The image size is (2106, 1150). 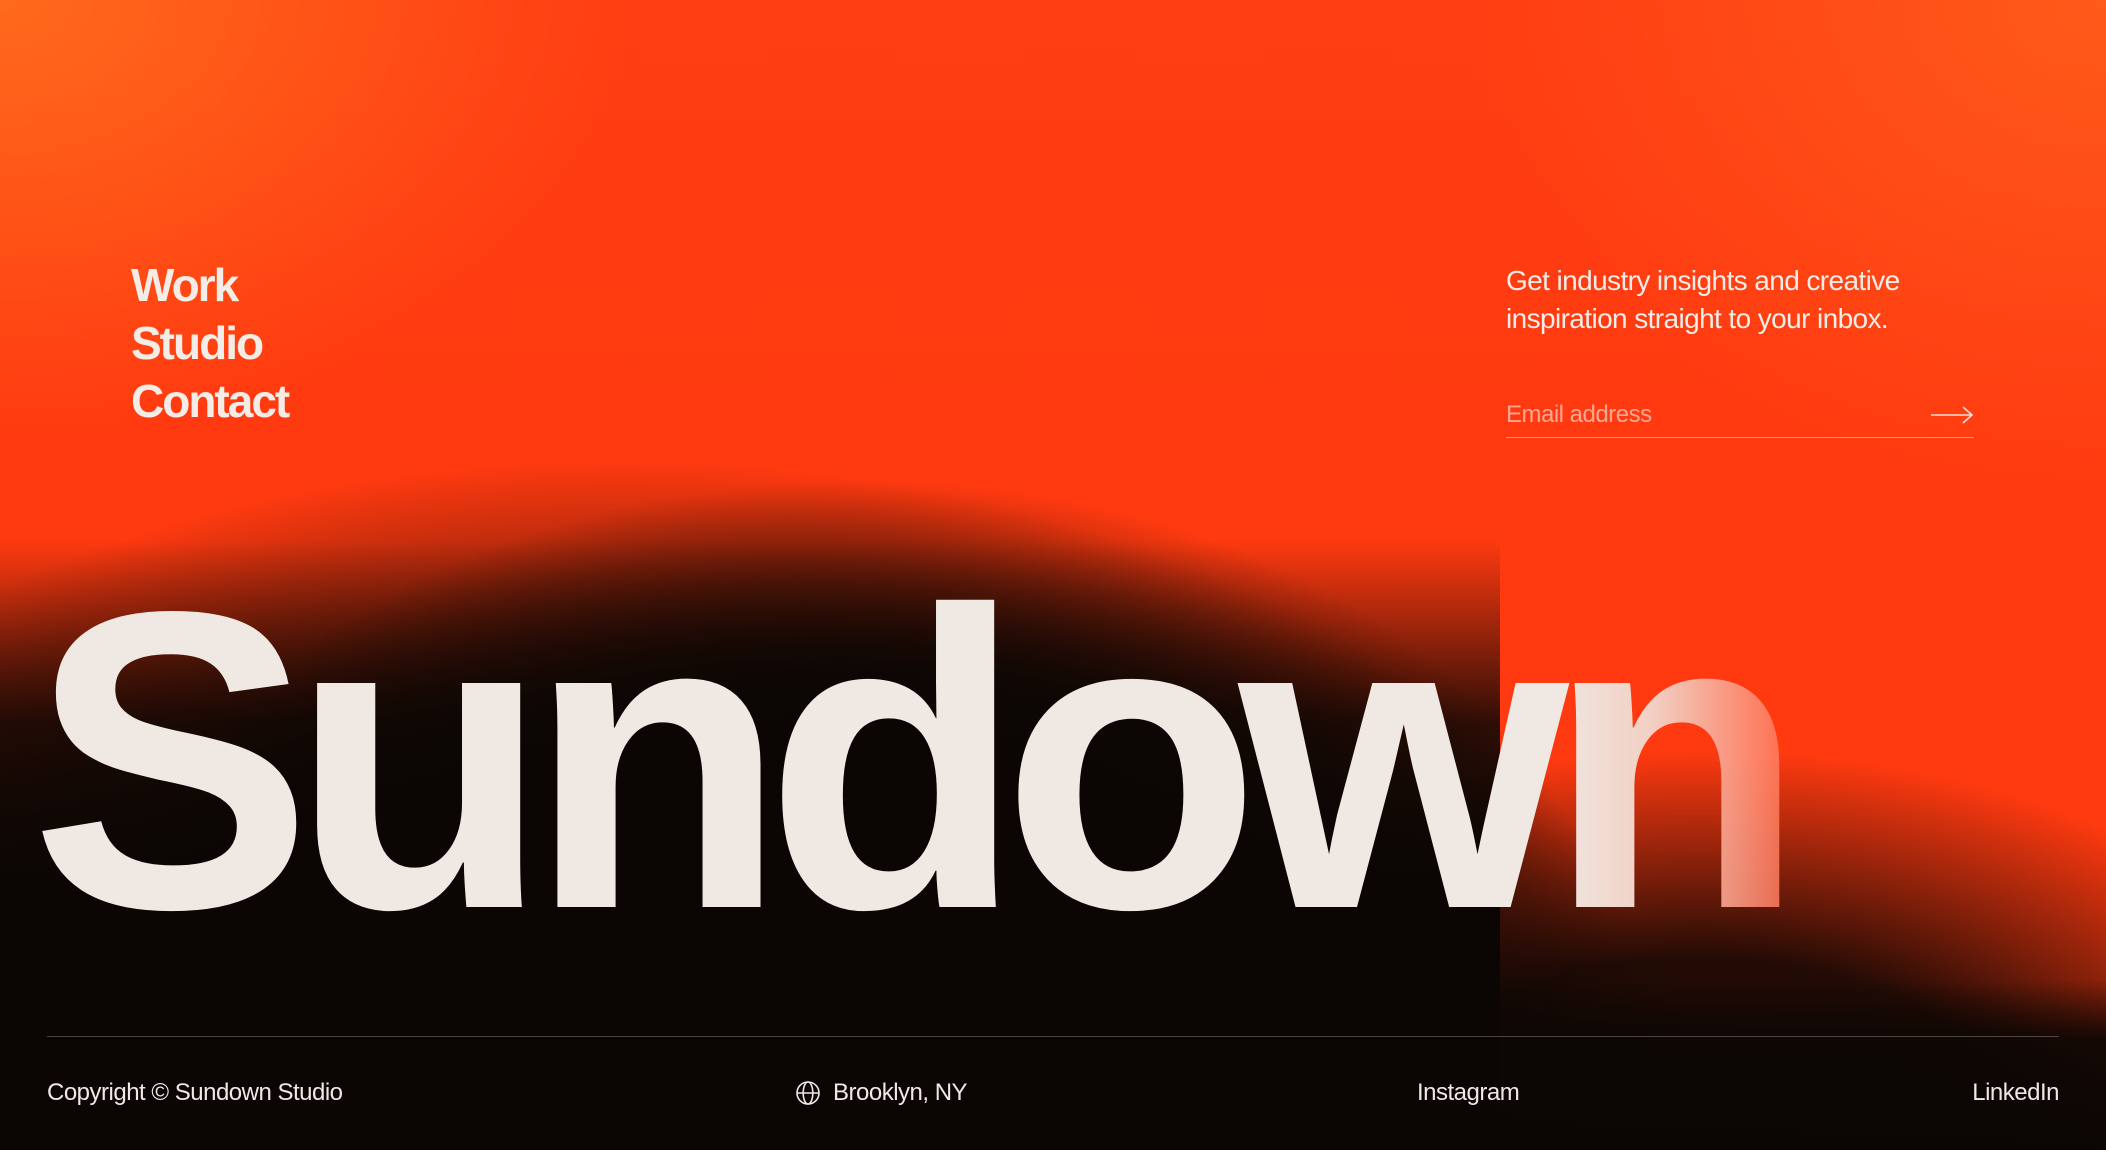 What do you see at coordinates (1676, 760) in the screenshot?
I see `wordmark-tail: n` at bounding box center [1676, 760].